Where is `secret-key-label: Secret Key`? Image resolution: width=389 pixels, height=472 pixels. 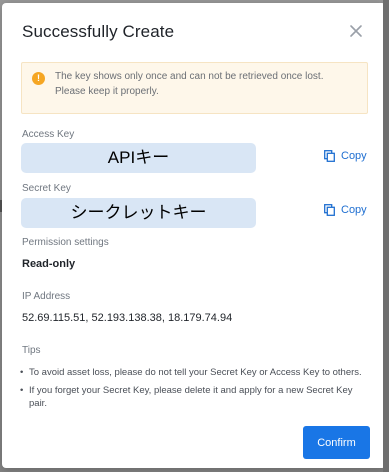
secret-key-label: Secret Key is located at coordinates (46, 188).